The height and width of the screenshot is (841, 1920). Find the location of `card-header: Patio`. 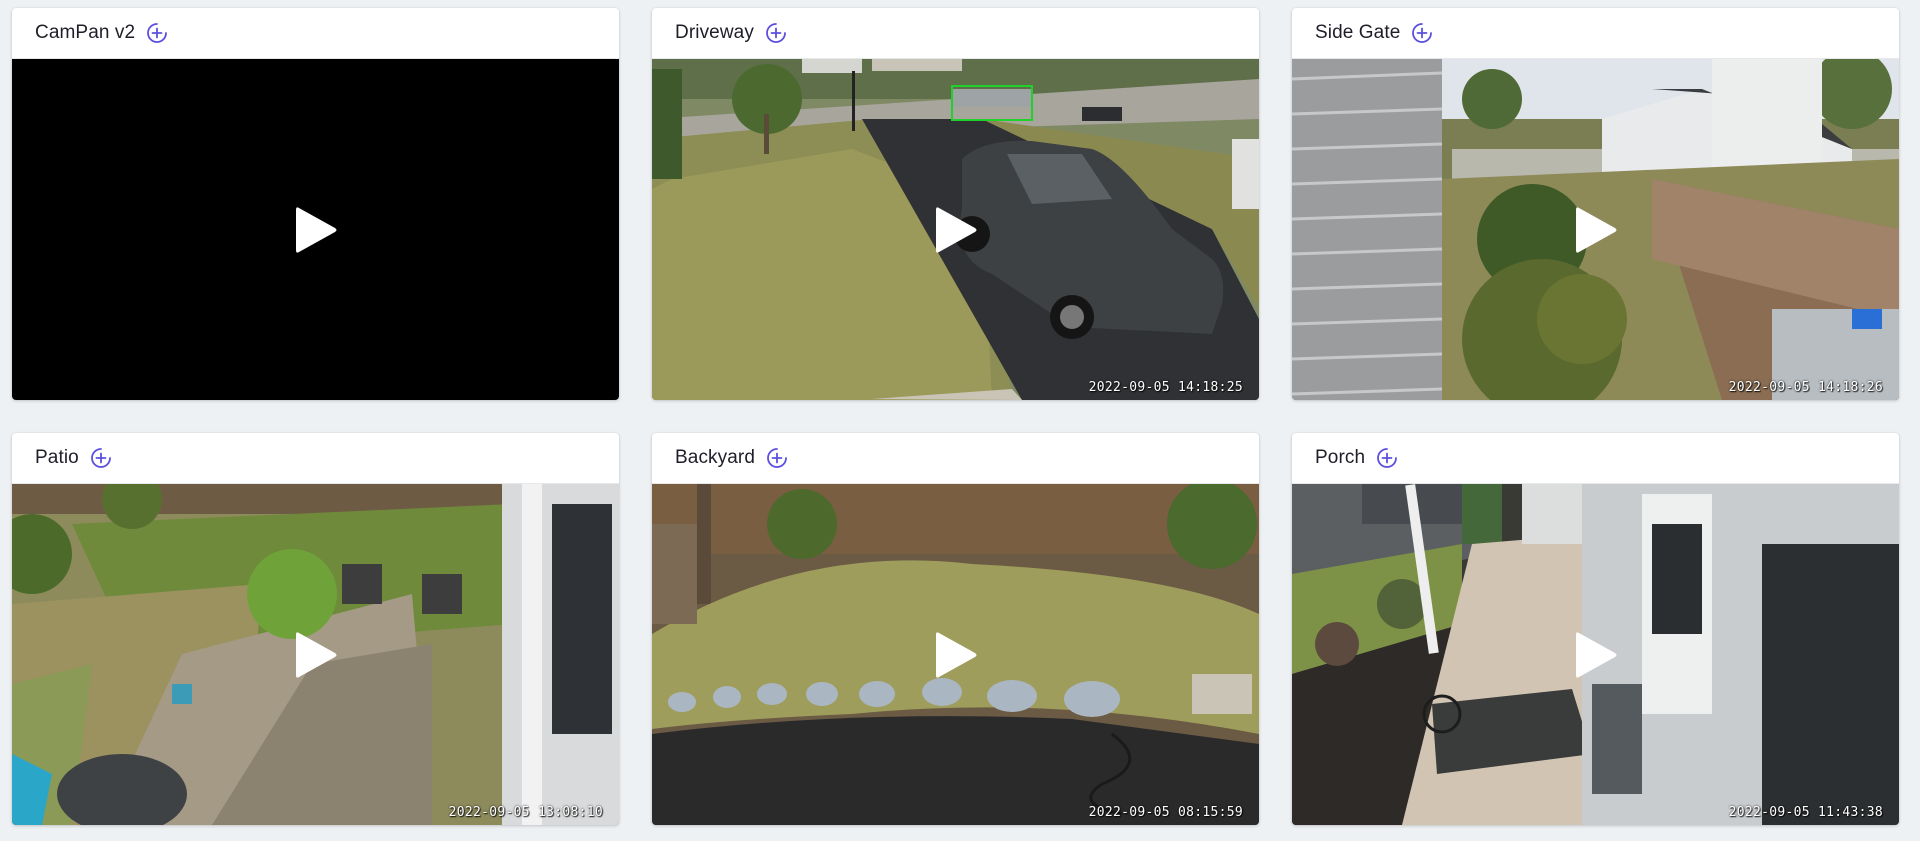

card-header: Patio is located at coordinates (315, 458).